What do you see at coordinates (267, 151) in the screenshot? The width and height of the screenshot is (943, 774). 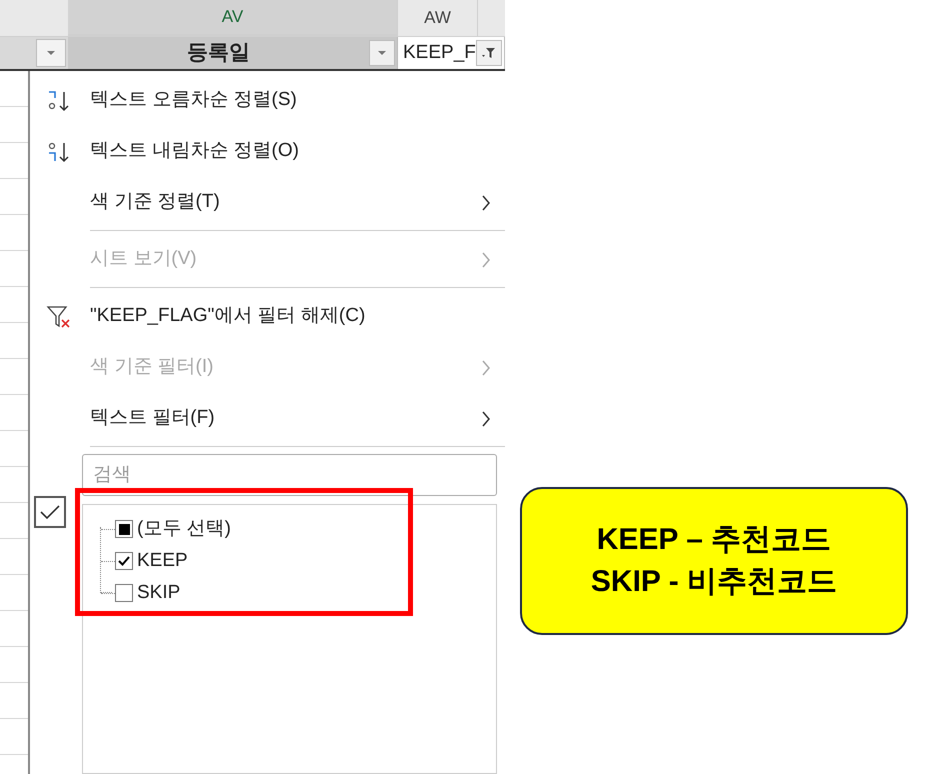 I see `menu-item: 텍스트 내림차순 정렬(O)` at bounding box center [267, 151].